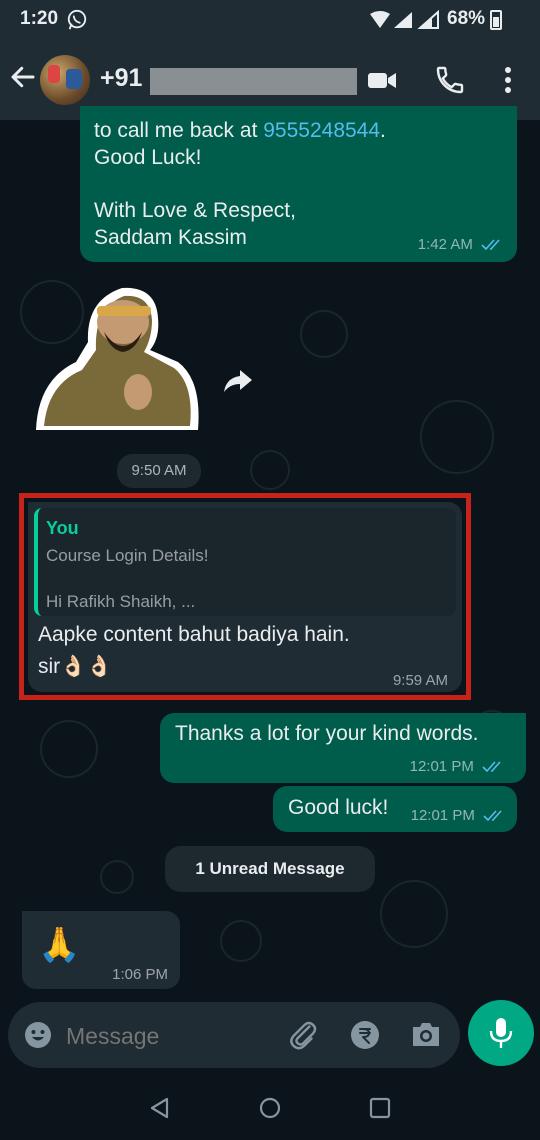 The width and height of the screenshot is (540, 1140). I want to click on phone-icon, so click(450, 80).